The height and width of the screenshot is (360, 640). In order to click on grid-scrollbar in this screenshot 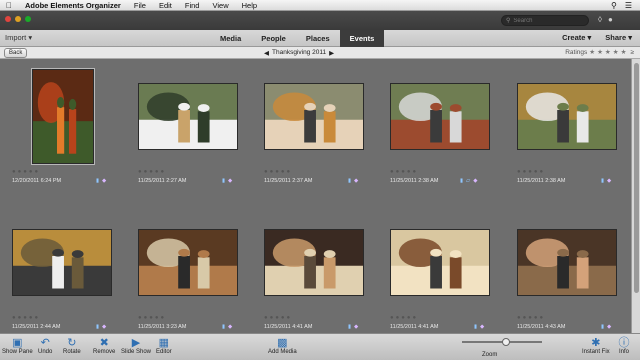, I will do `click(635, 196)`.